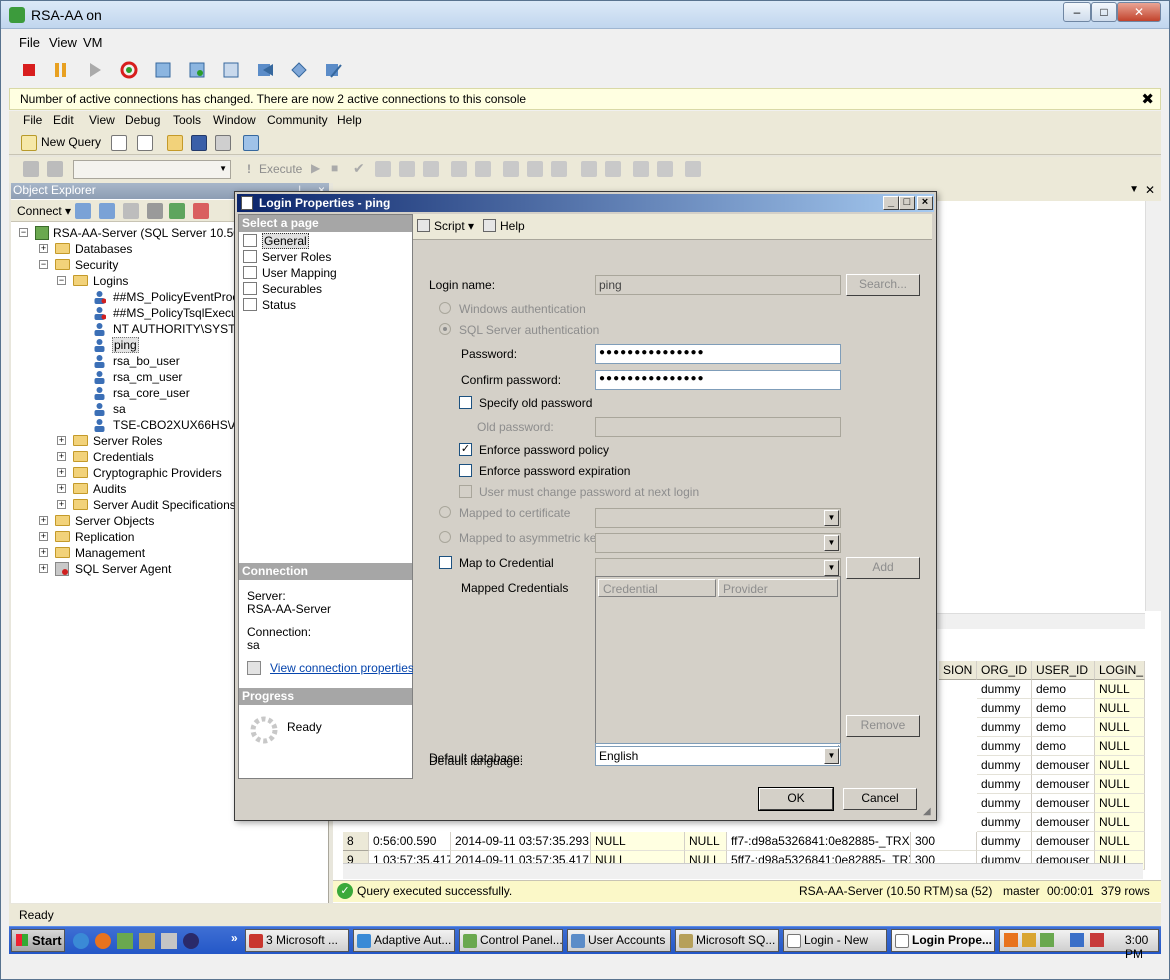 The image size is (1170, 980). Describe the element at coordinates (199, 143) in the screenshot. I see `save-icon` at that location.